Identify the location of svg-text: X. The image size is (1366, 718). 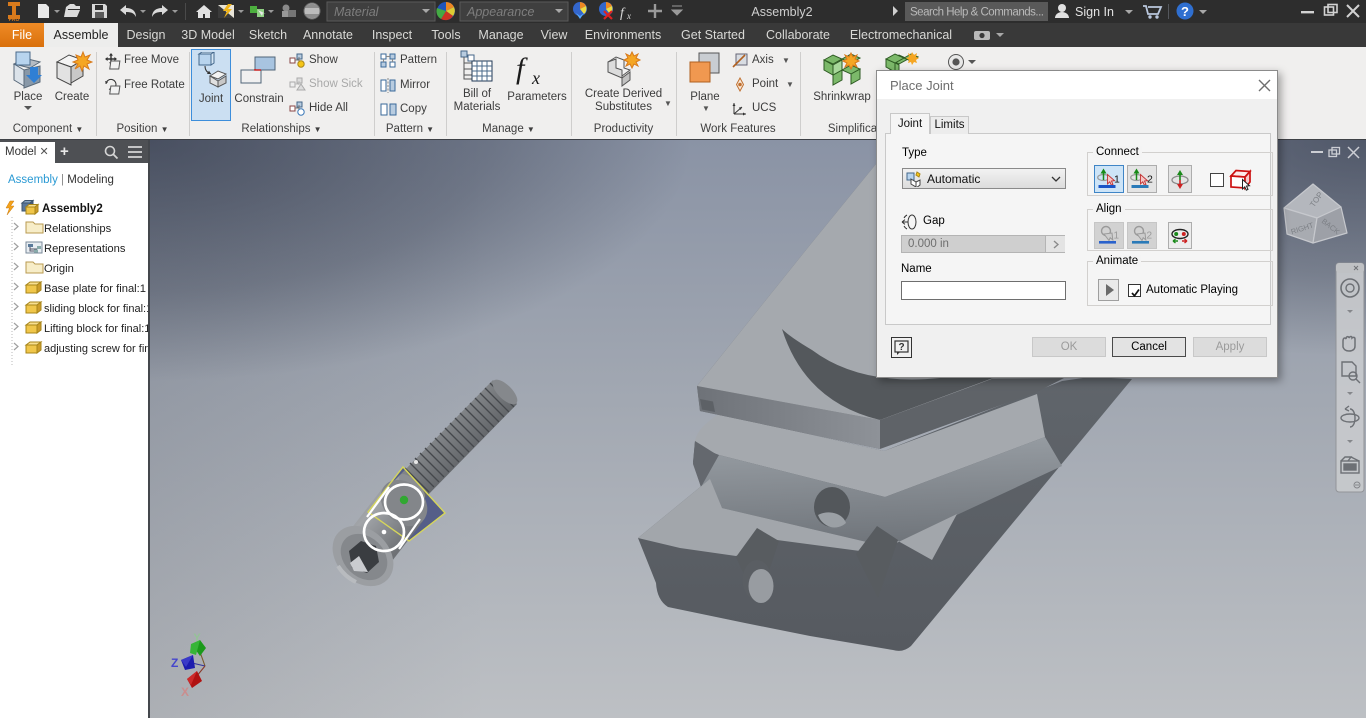
(185, 692).